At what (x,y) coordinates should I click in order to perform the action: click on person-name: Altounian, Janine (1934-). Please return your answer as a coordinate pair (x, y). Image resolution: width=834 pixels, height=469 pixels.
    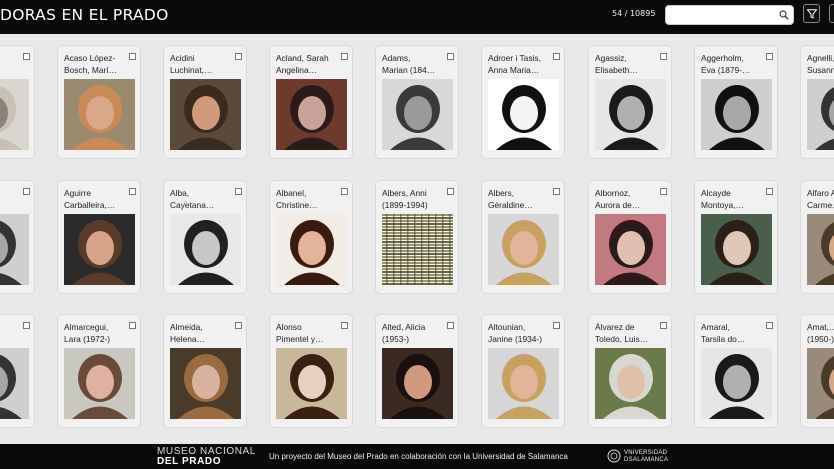
    Looking at the image, I should click on (520, 334).